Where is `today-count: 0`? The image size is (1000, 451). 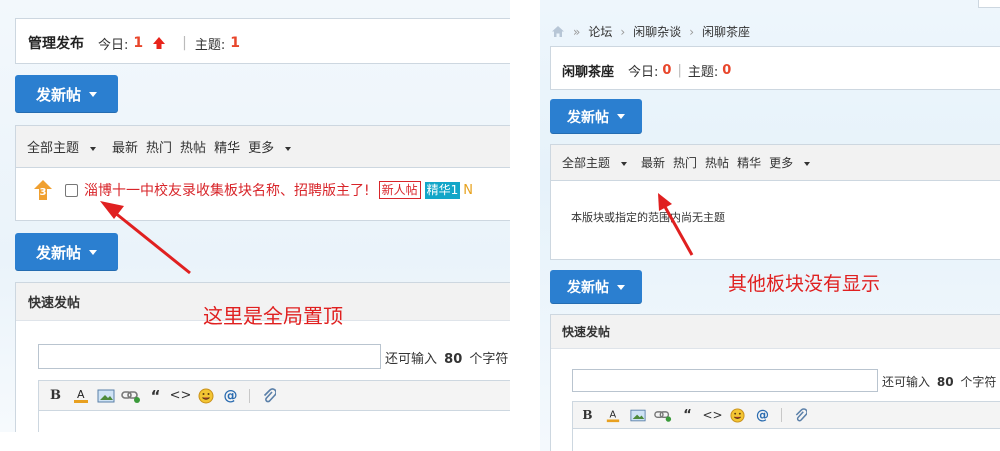 today-count: 0 is located at coordinates (667, 70).